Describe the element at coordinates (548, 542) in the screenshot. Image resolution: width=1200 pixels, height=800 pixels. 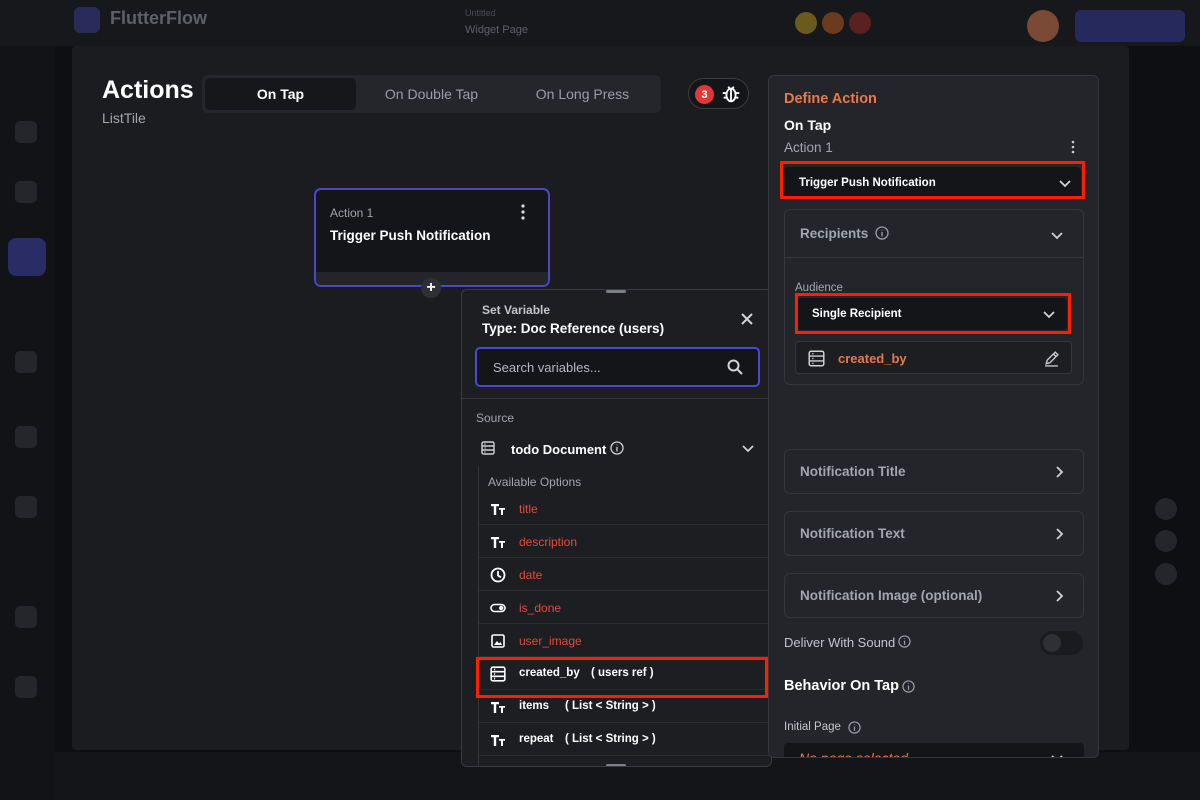
I see `field-name: description` at that location.